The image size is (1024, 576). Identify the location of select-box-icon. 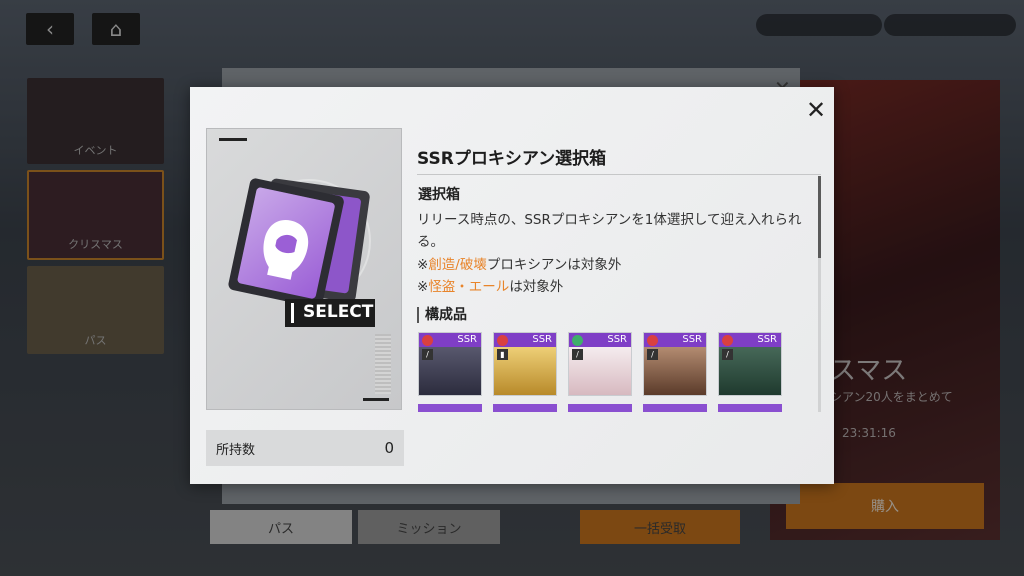
(301, 252).